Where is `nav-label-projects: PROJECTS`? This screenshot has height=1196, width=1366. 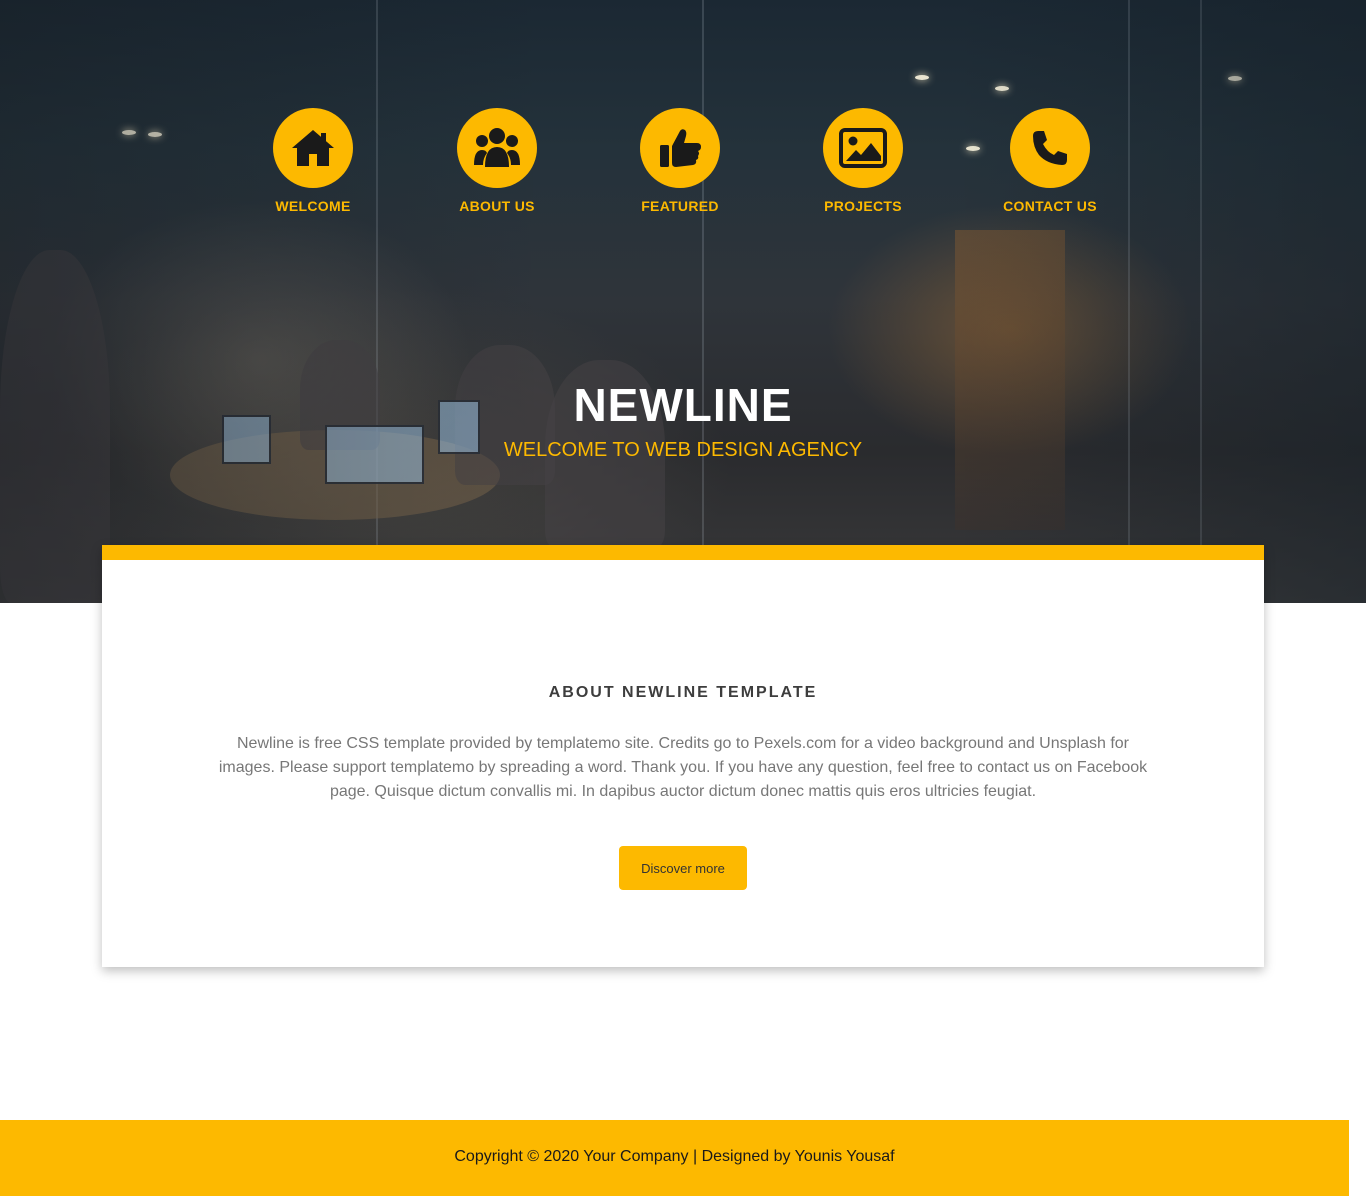
nav-label-projects: PROJECTS is located at coordinates (863, 206).